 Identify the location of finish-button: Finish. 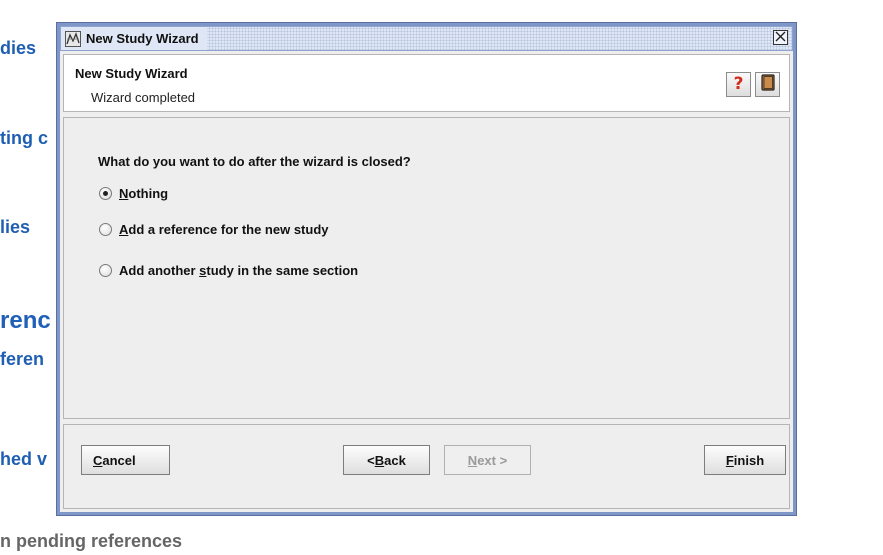
(745, 460).